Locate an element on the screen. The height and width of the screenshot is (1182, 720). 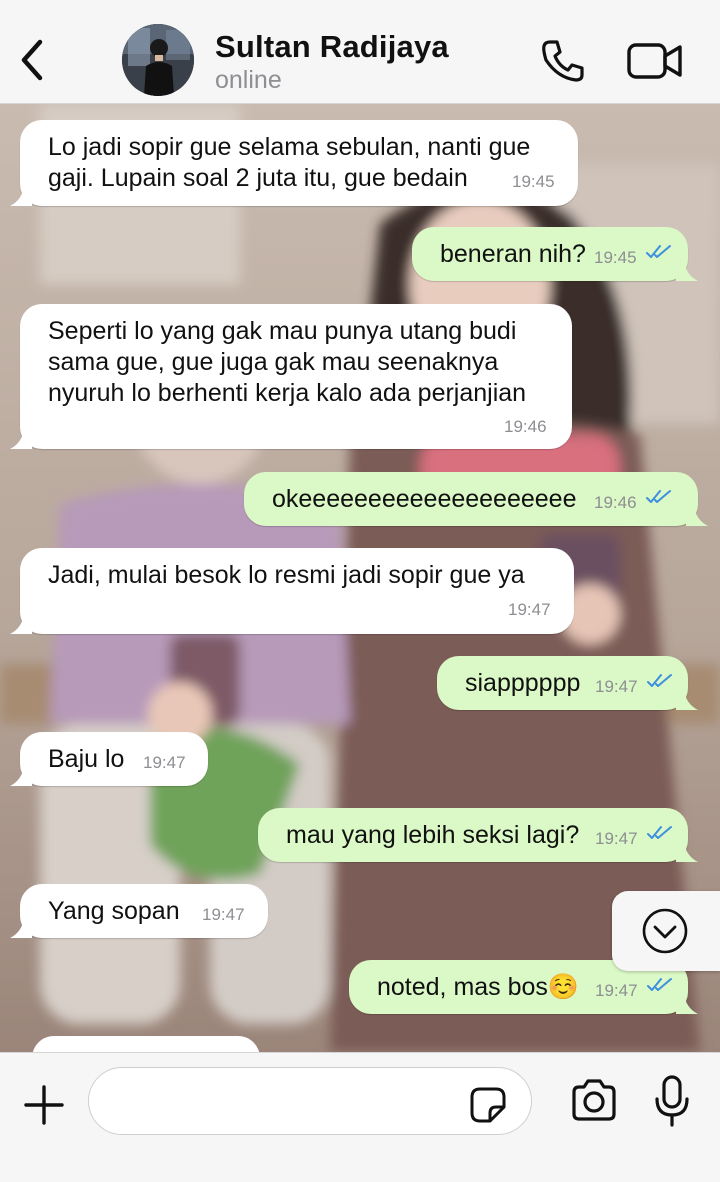
outgoing-message: siapppppp 19:47 is located at coordinates (567, 683).